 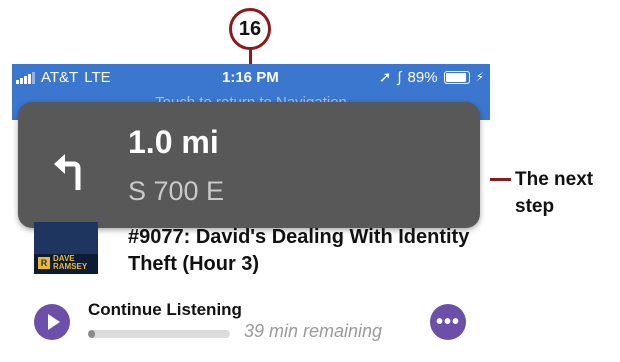 I want to click on next-step-distance: 1.0 mi, so click(x=173, y=142).